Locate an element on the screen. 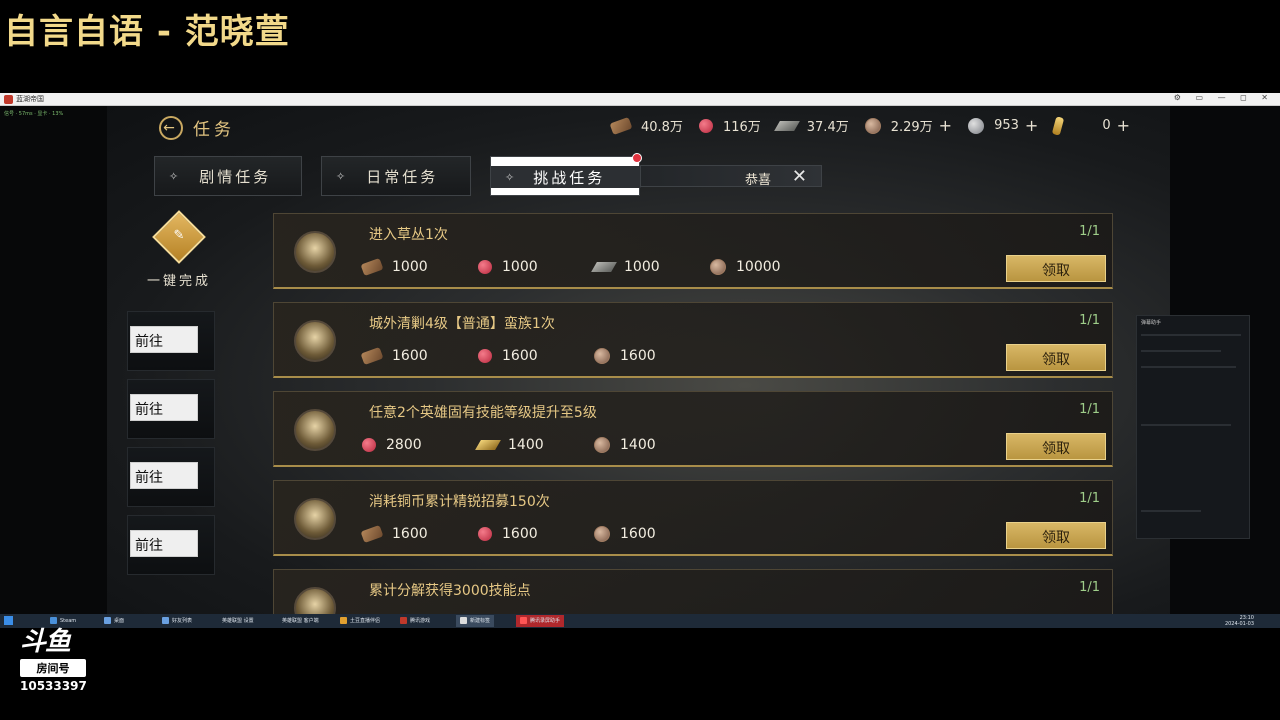 This screenshot has width=1280, height=720. taskbar-item: 土豆直播伴侣 is located at coordinates (360, 621).